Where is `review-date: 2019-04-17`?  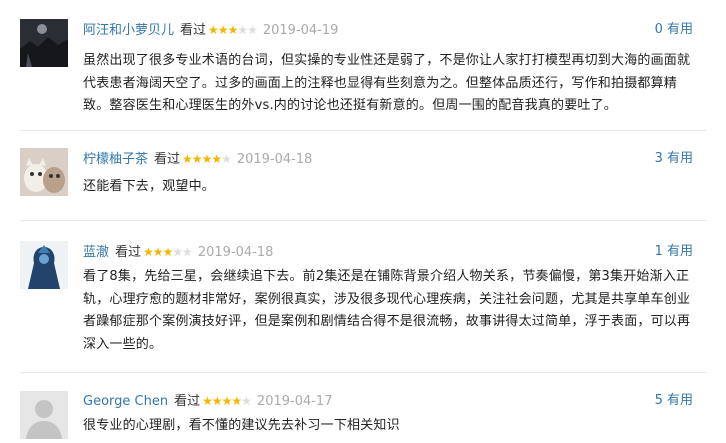
review-date: 2019-04-17 is located at coordinates (294, 401).